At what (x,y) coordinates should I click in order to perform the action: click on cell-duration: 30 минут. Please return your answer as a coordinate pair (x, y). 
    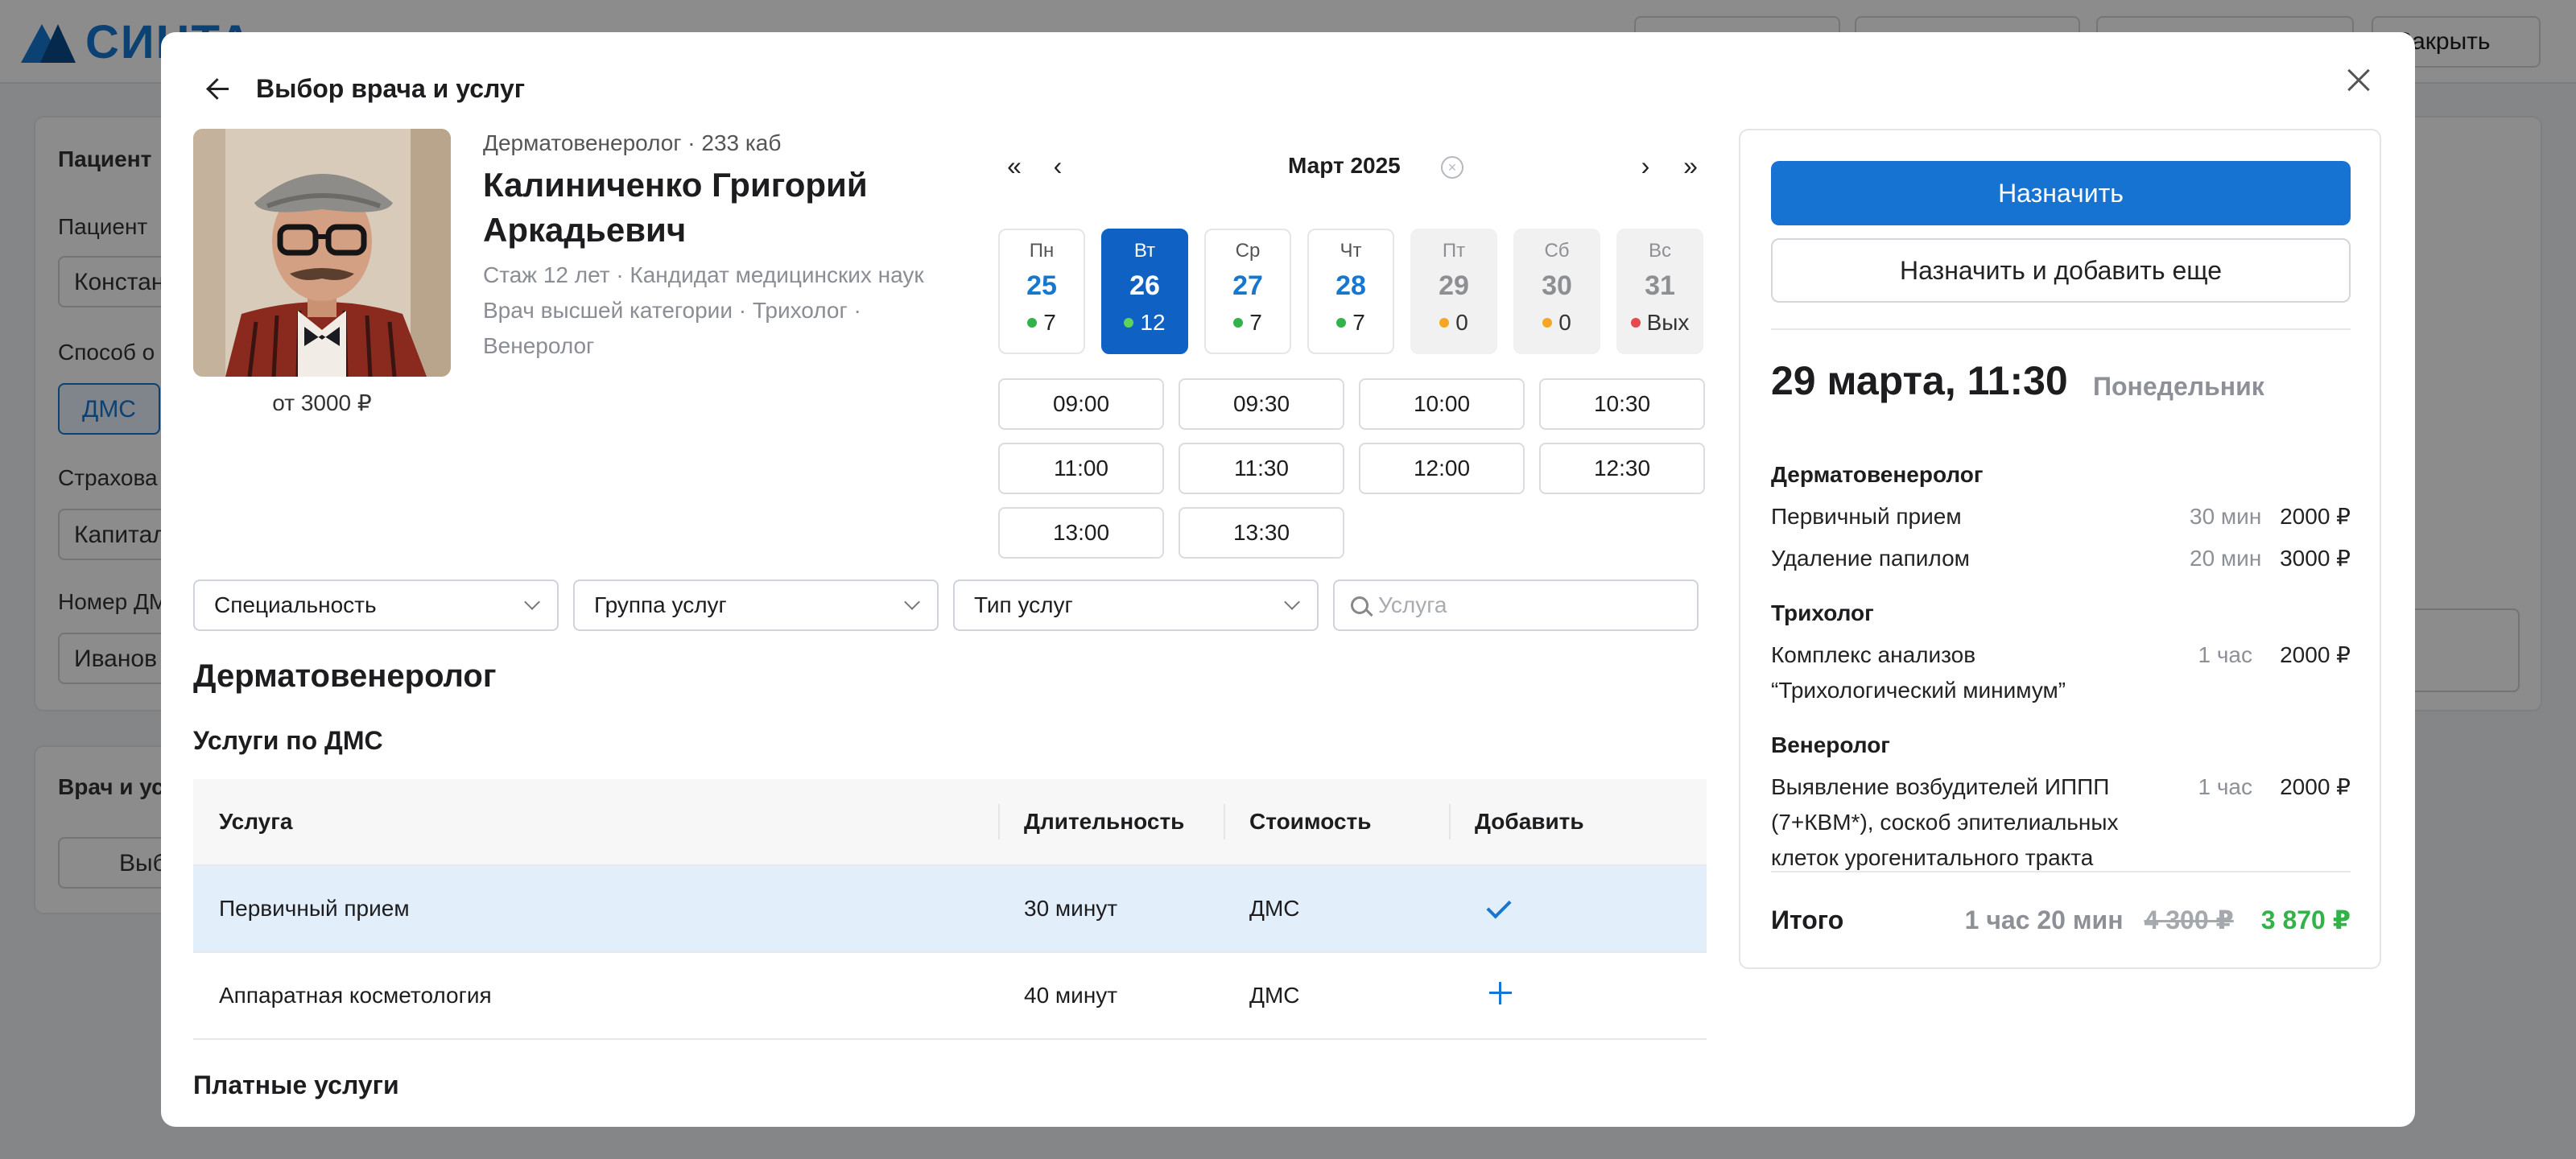
    Looking at the image, I should click on (1071, 908).